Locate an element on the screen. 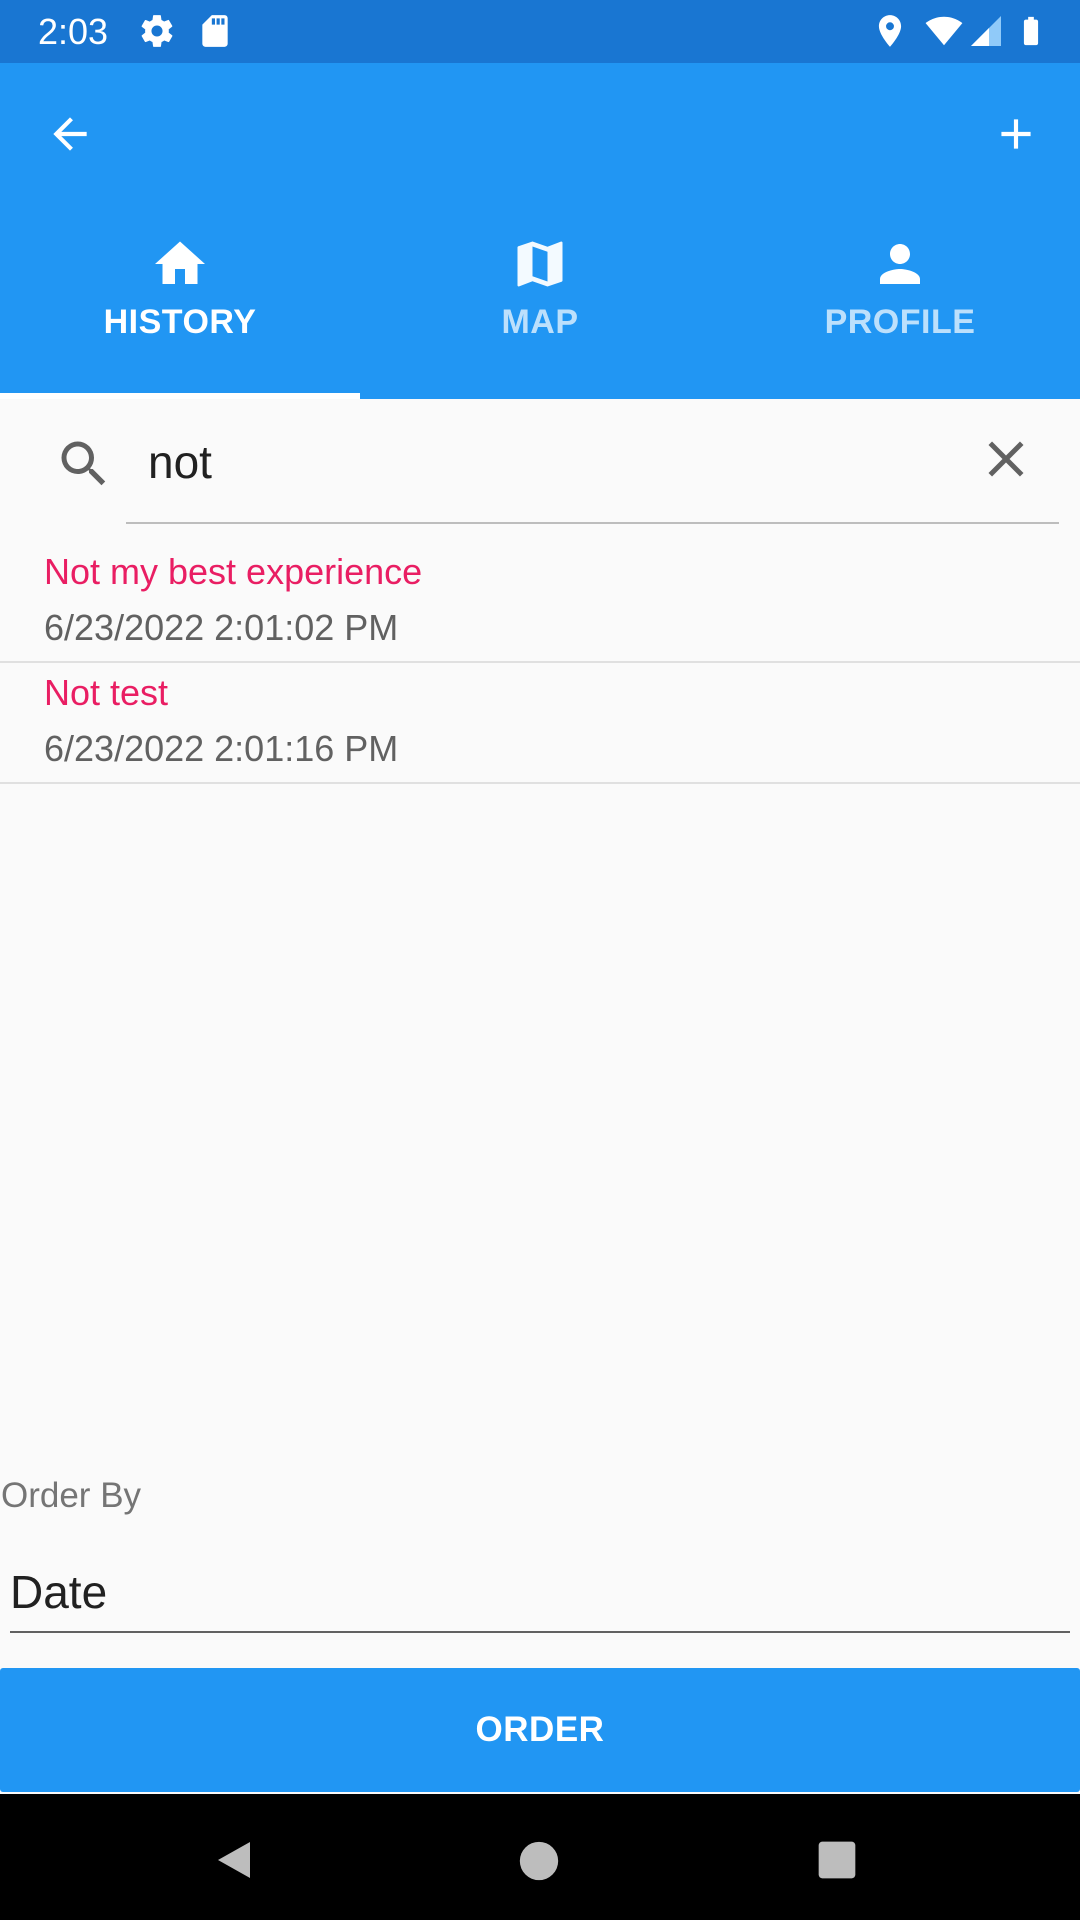 The image size is (1080, 1920). tab-map-label: MAP is located at coordinates (540, 322).